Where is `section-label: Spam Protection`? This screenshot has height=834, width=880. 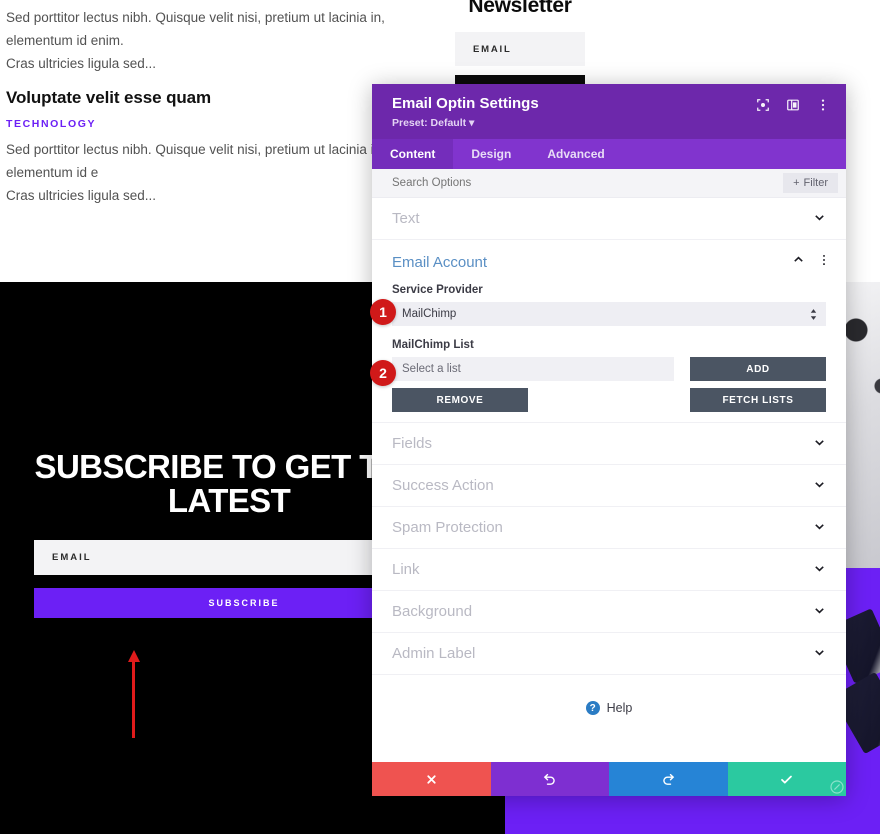 section-label: Spam Protection is located at coordinates (447, 527).